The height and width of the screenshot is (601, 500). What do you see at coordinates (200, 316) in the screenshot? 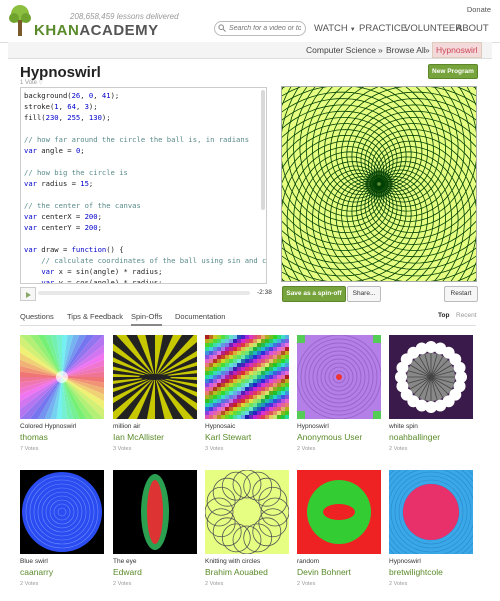
I see `tab-documentation: Documentation` at bounding box center [200, 316].